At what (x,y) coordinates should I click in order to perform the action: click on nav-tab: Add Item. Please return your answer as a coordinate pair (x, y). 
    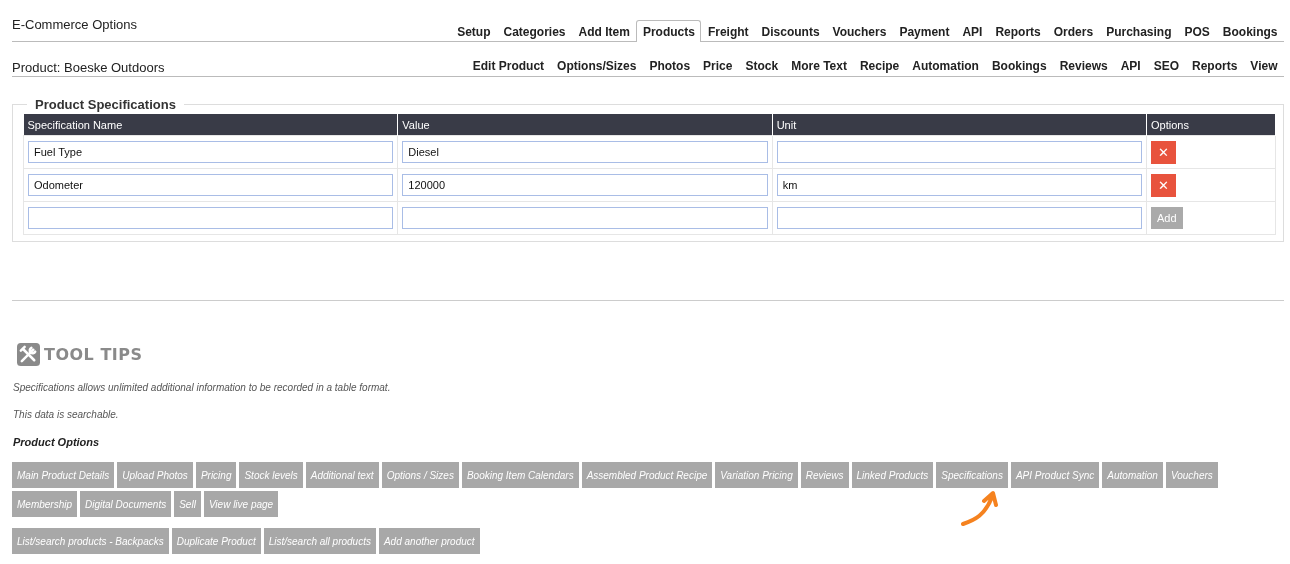
    Looking at the image, I should click on (604, 31).